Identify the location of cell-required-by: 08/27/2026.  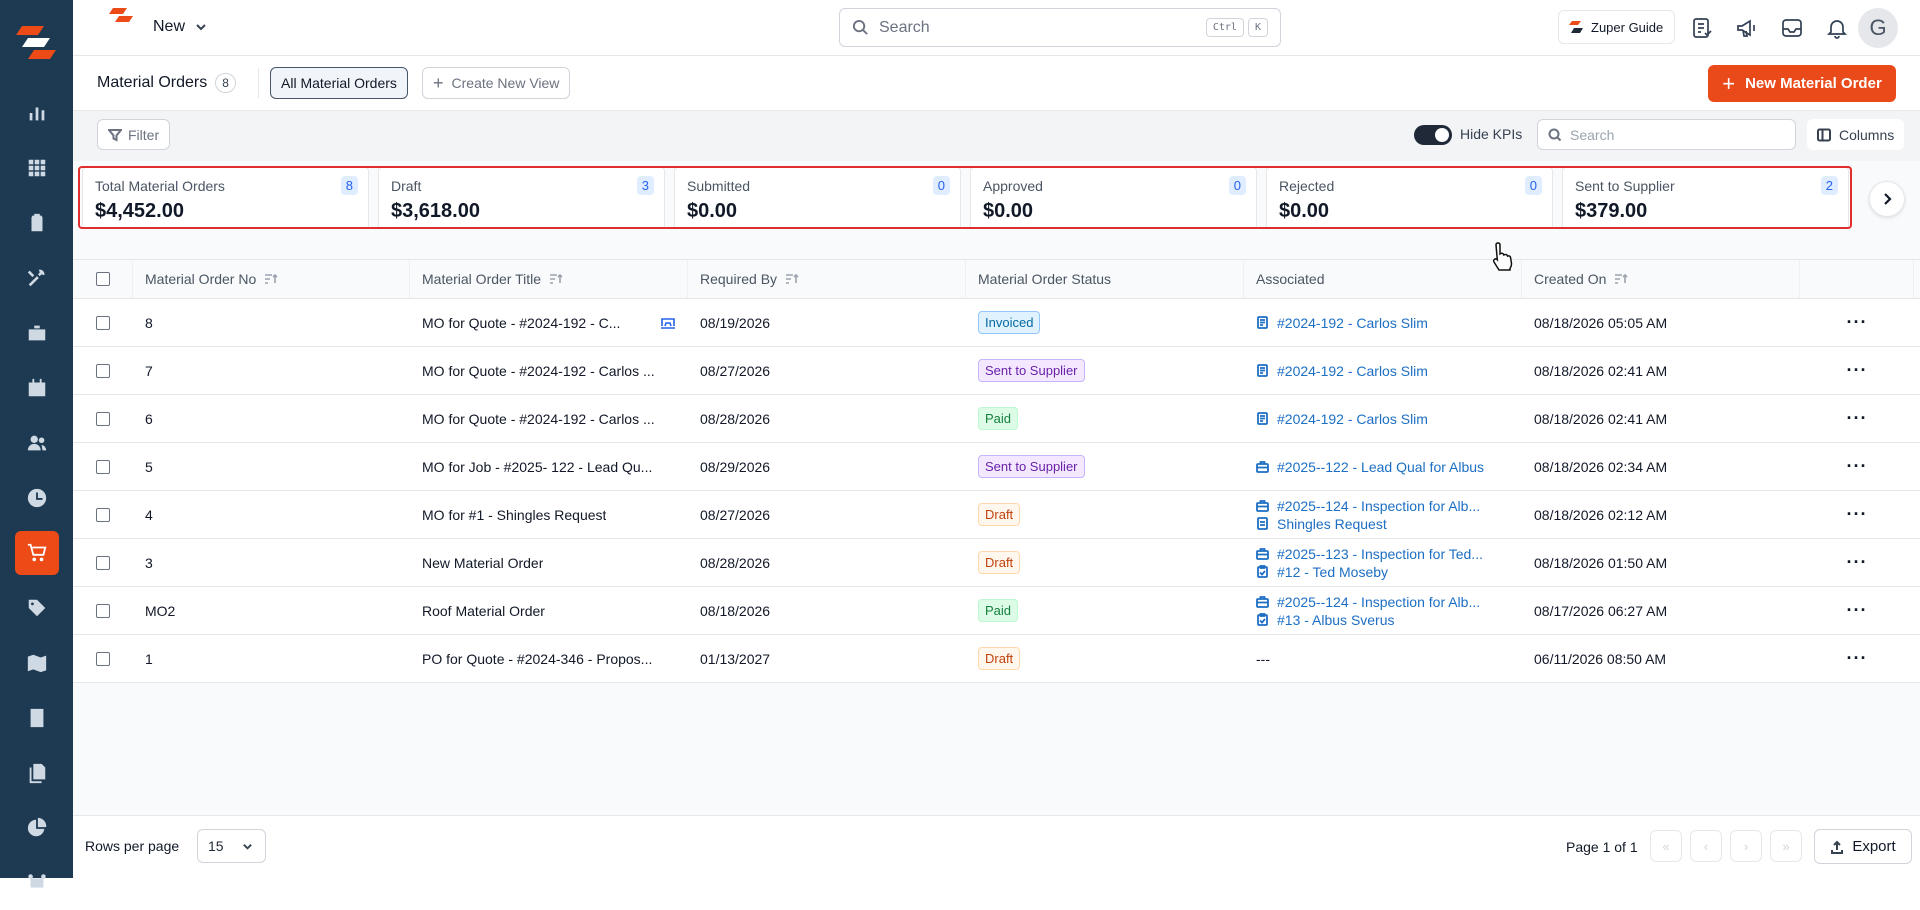
(827, 370).